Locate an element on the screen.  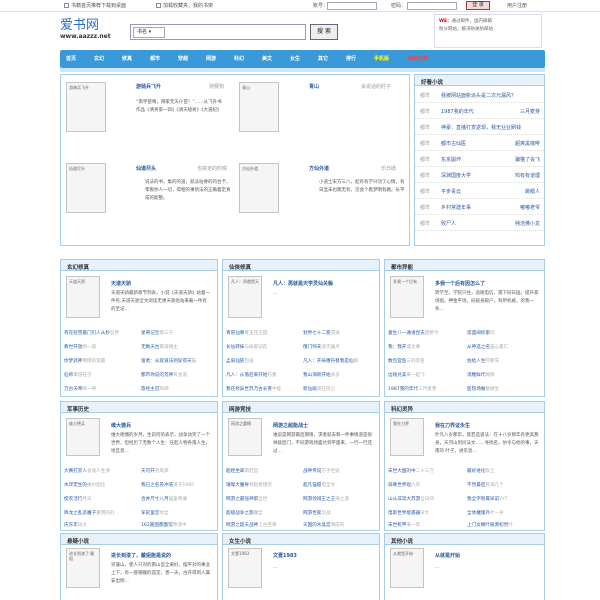
list-item: 璀璨大魔导领起者相宗 is located at coordinates (249, 485).